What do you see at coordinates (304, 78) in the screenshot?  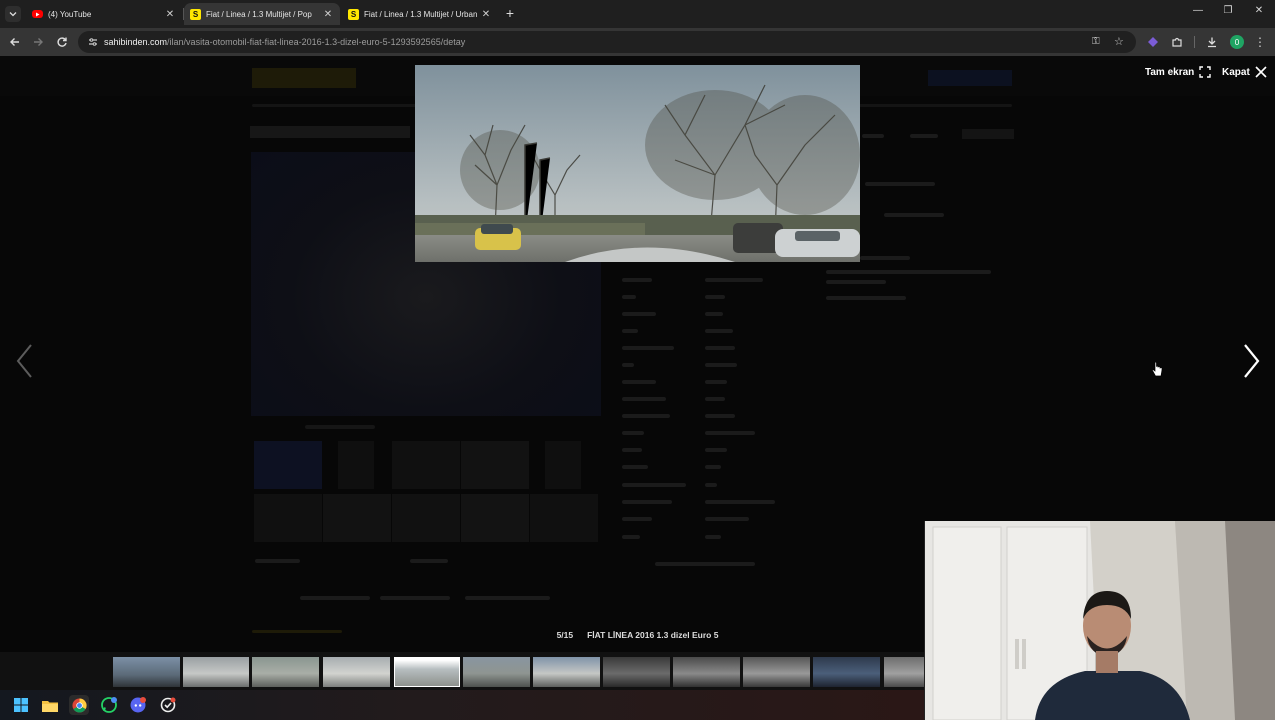 I see `site-logo-ghost` at bounding box center [304, 78].